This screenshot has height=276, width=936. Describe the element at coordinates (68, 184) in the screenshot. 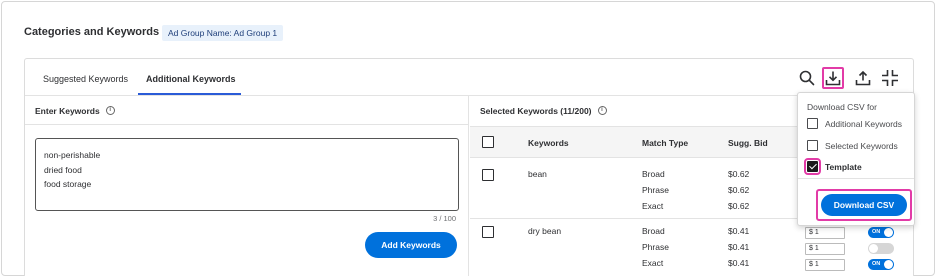

I see `keyword-line: food storage` at that location.